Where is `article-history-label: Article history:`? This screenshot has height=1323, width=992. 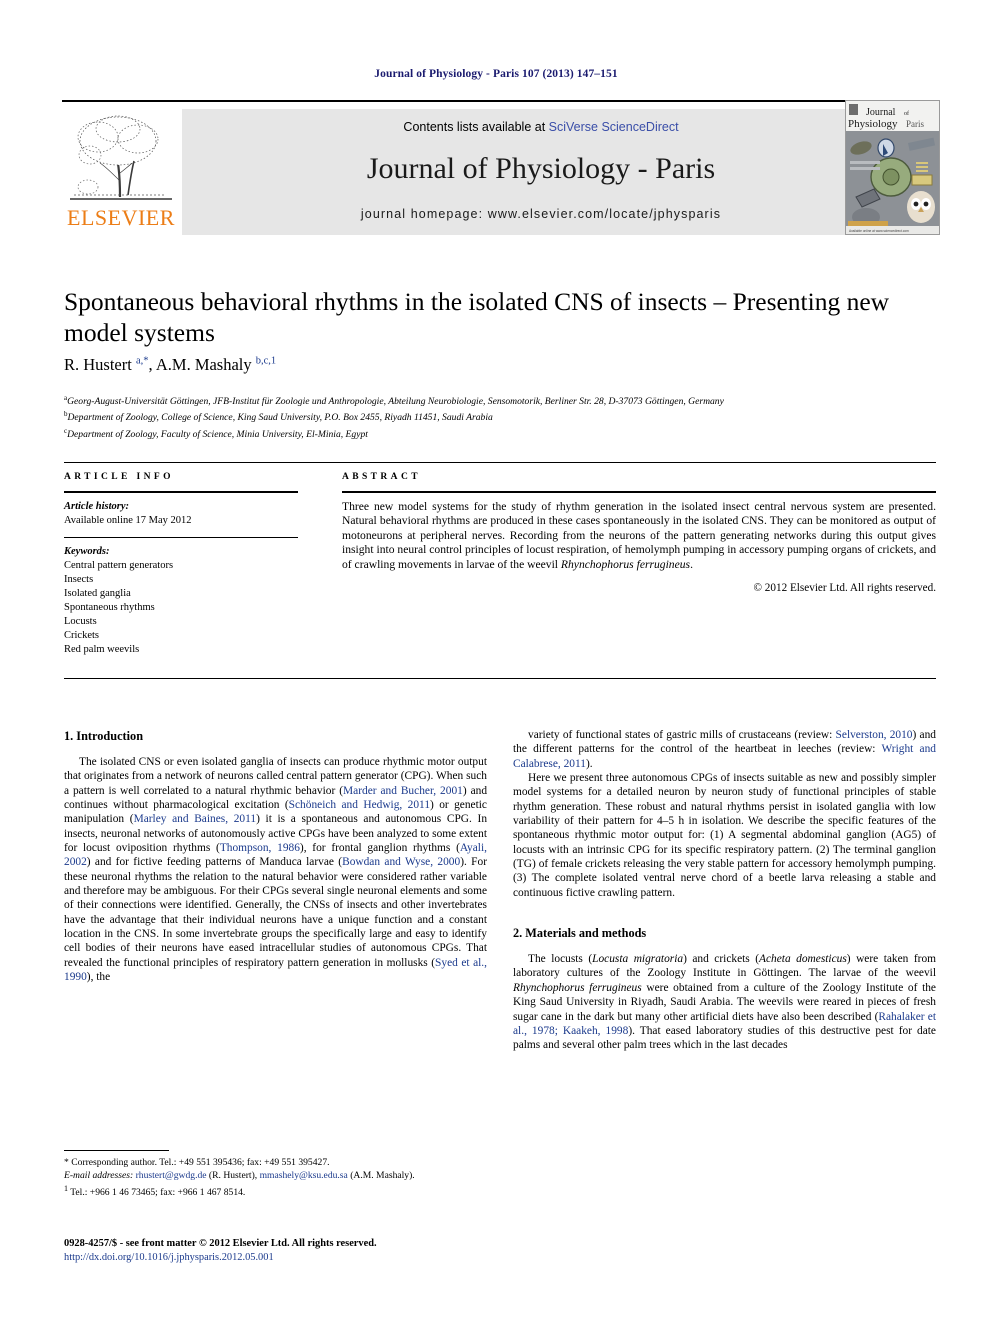 article-history-label: Article history: is located at coordinates (97, 506).